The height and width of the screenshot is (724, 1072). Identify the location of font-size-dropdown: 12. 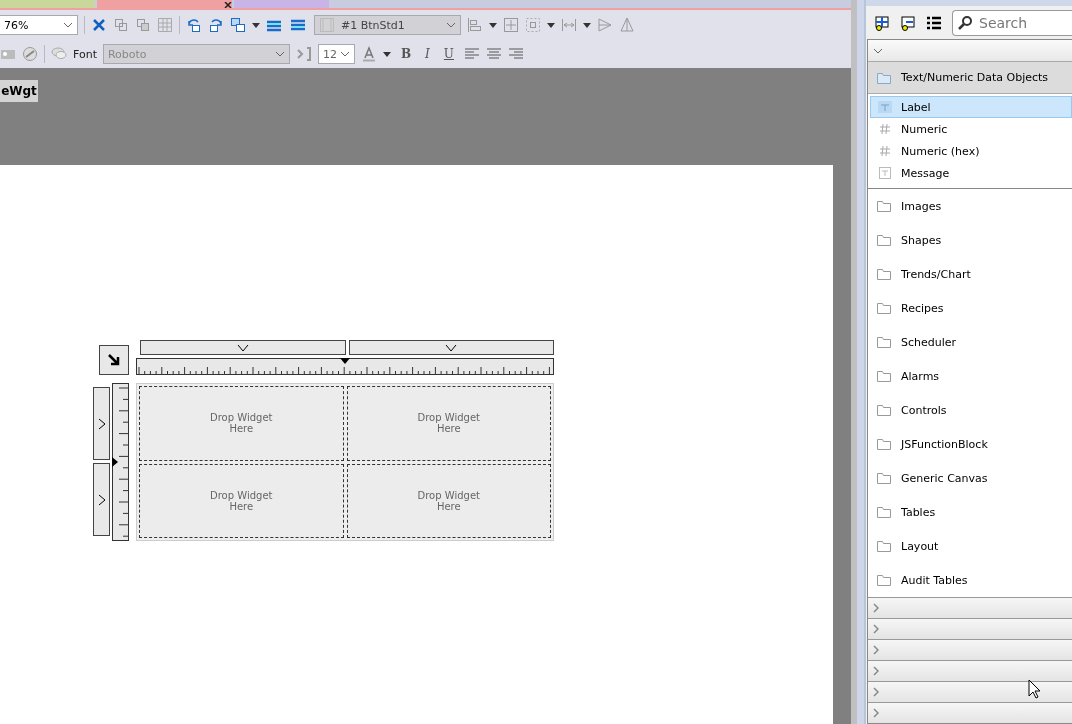
(336, 54).